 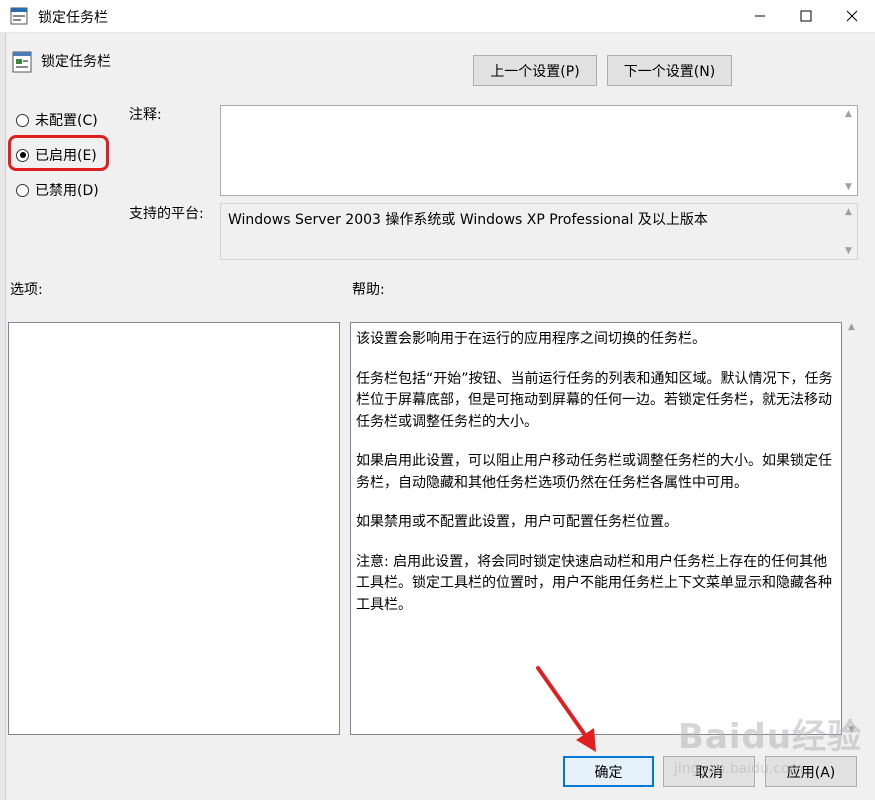 What do you see at coordinates (848, 150) in the screenshot?
I see `comment-scrollbar: ▲ ▼` at bounding box center [848, 150].